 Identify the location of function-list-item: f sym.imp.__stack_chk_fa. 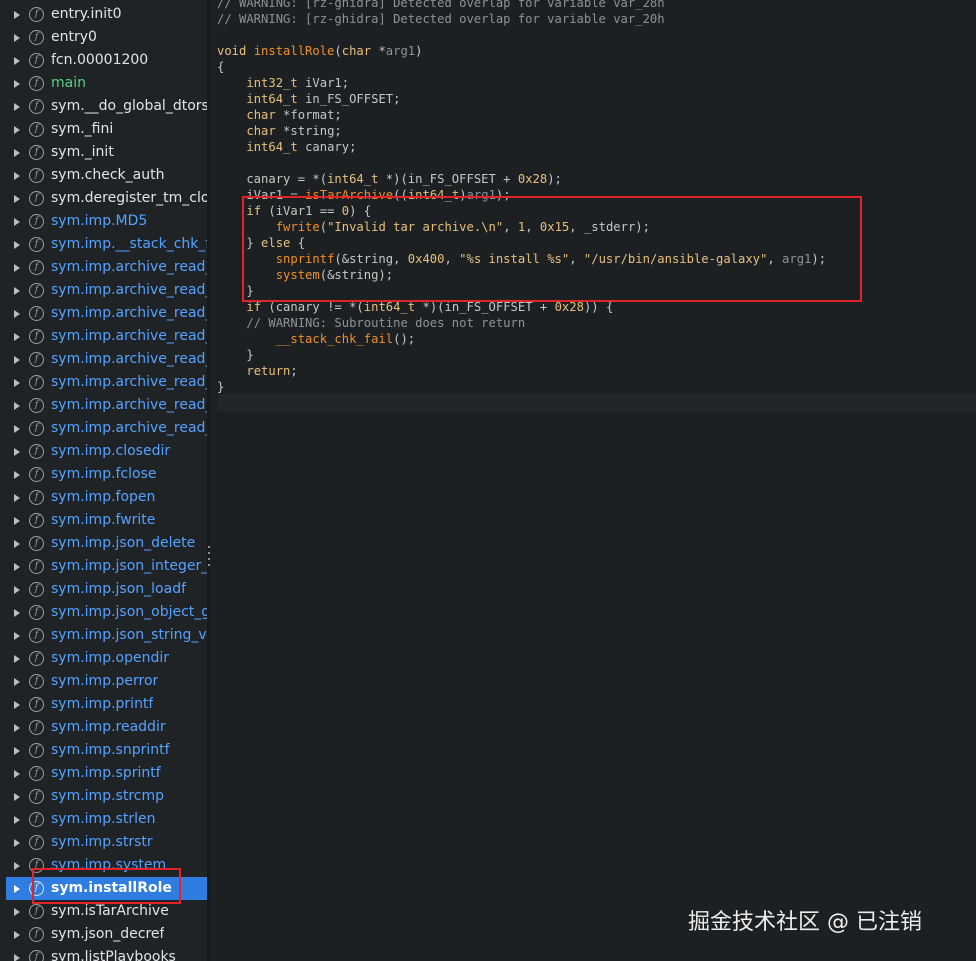
(103, 244).